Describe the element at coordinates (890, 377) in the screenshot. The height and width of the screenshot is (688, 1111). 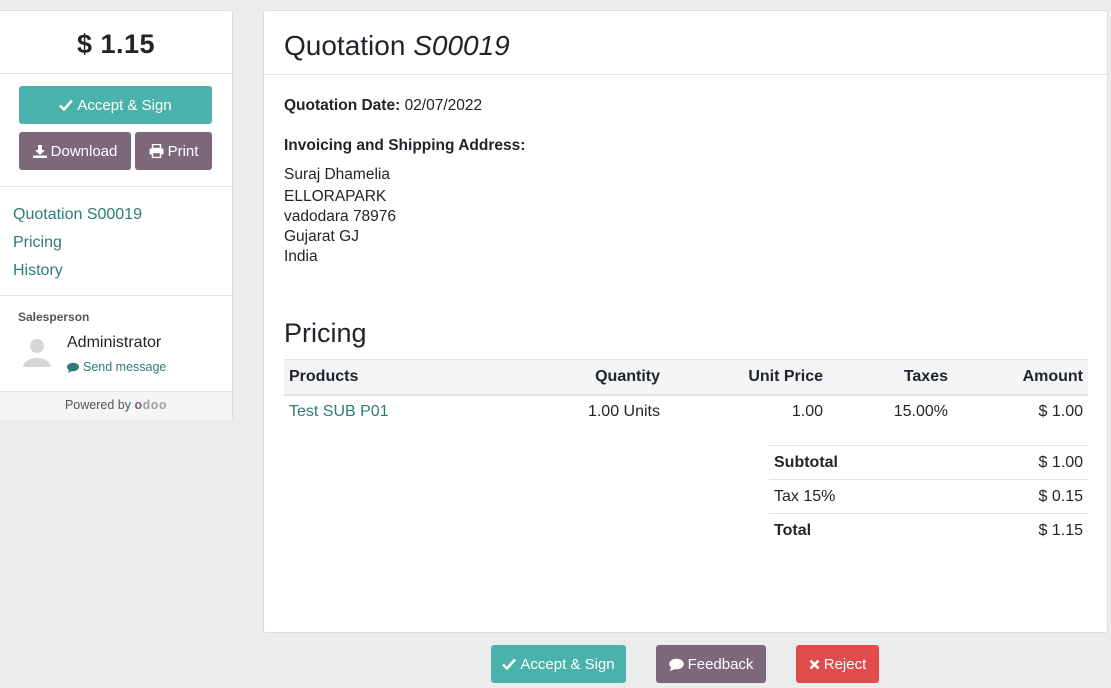
I see `column-header-taxes: Taxes` at that location.